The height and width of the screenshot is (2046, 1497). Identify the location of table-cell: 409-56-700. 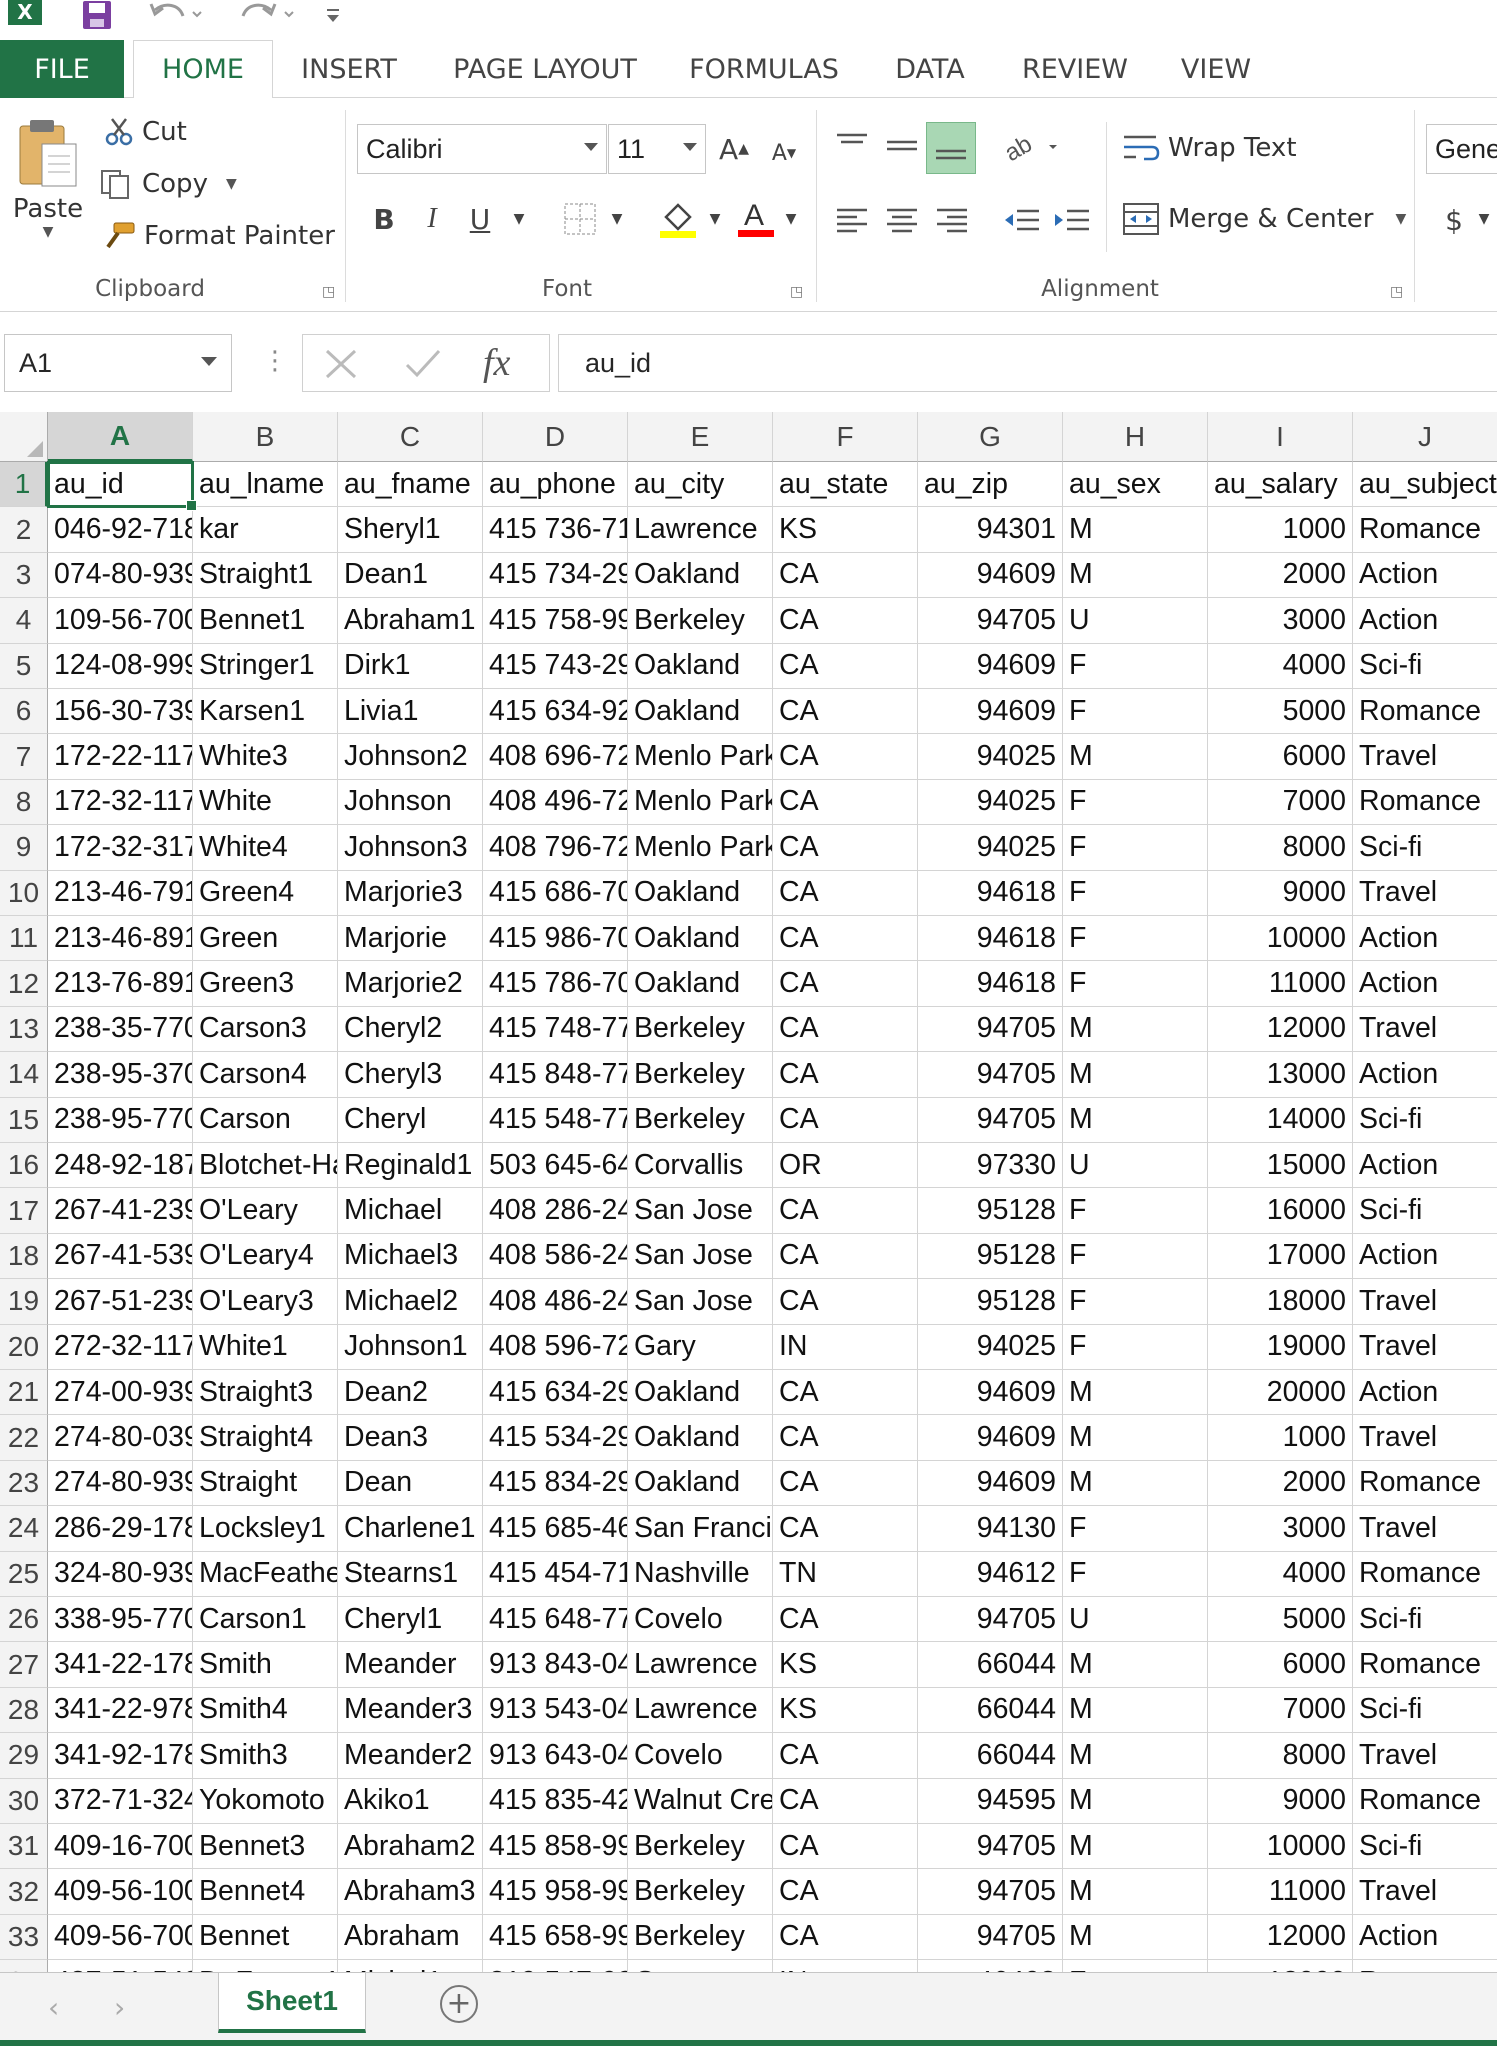
(120, 1937).